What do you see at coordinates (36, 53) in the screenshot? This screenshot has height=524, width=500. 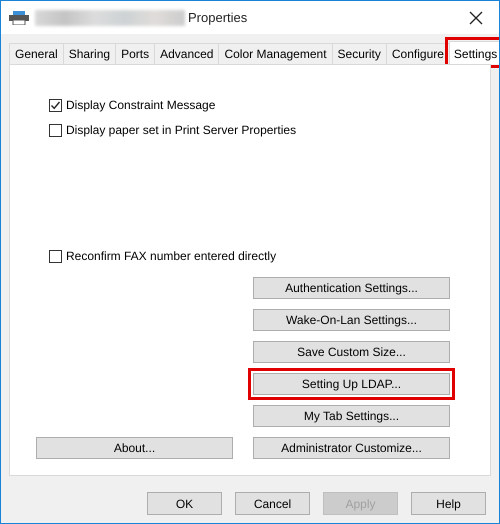 I see `tab: General` at bounding box center [36, 53].